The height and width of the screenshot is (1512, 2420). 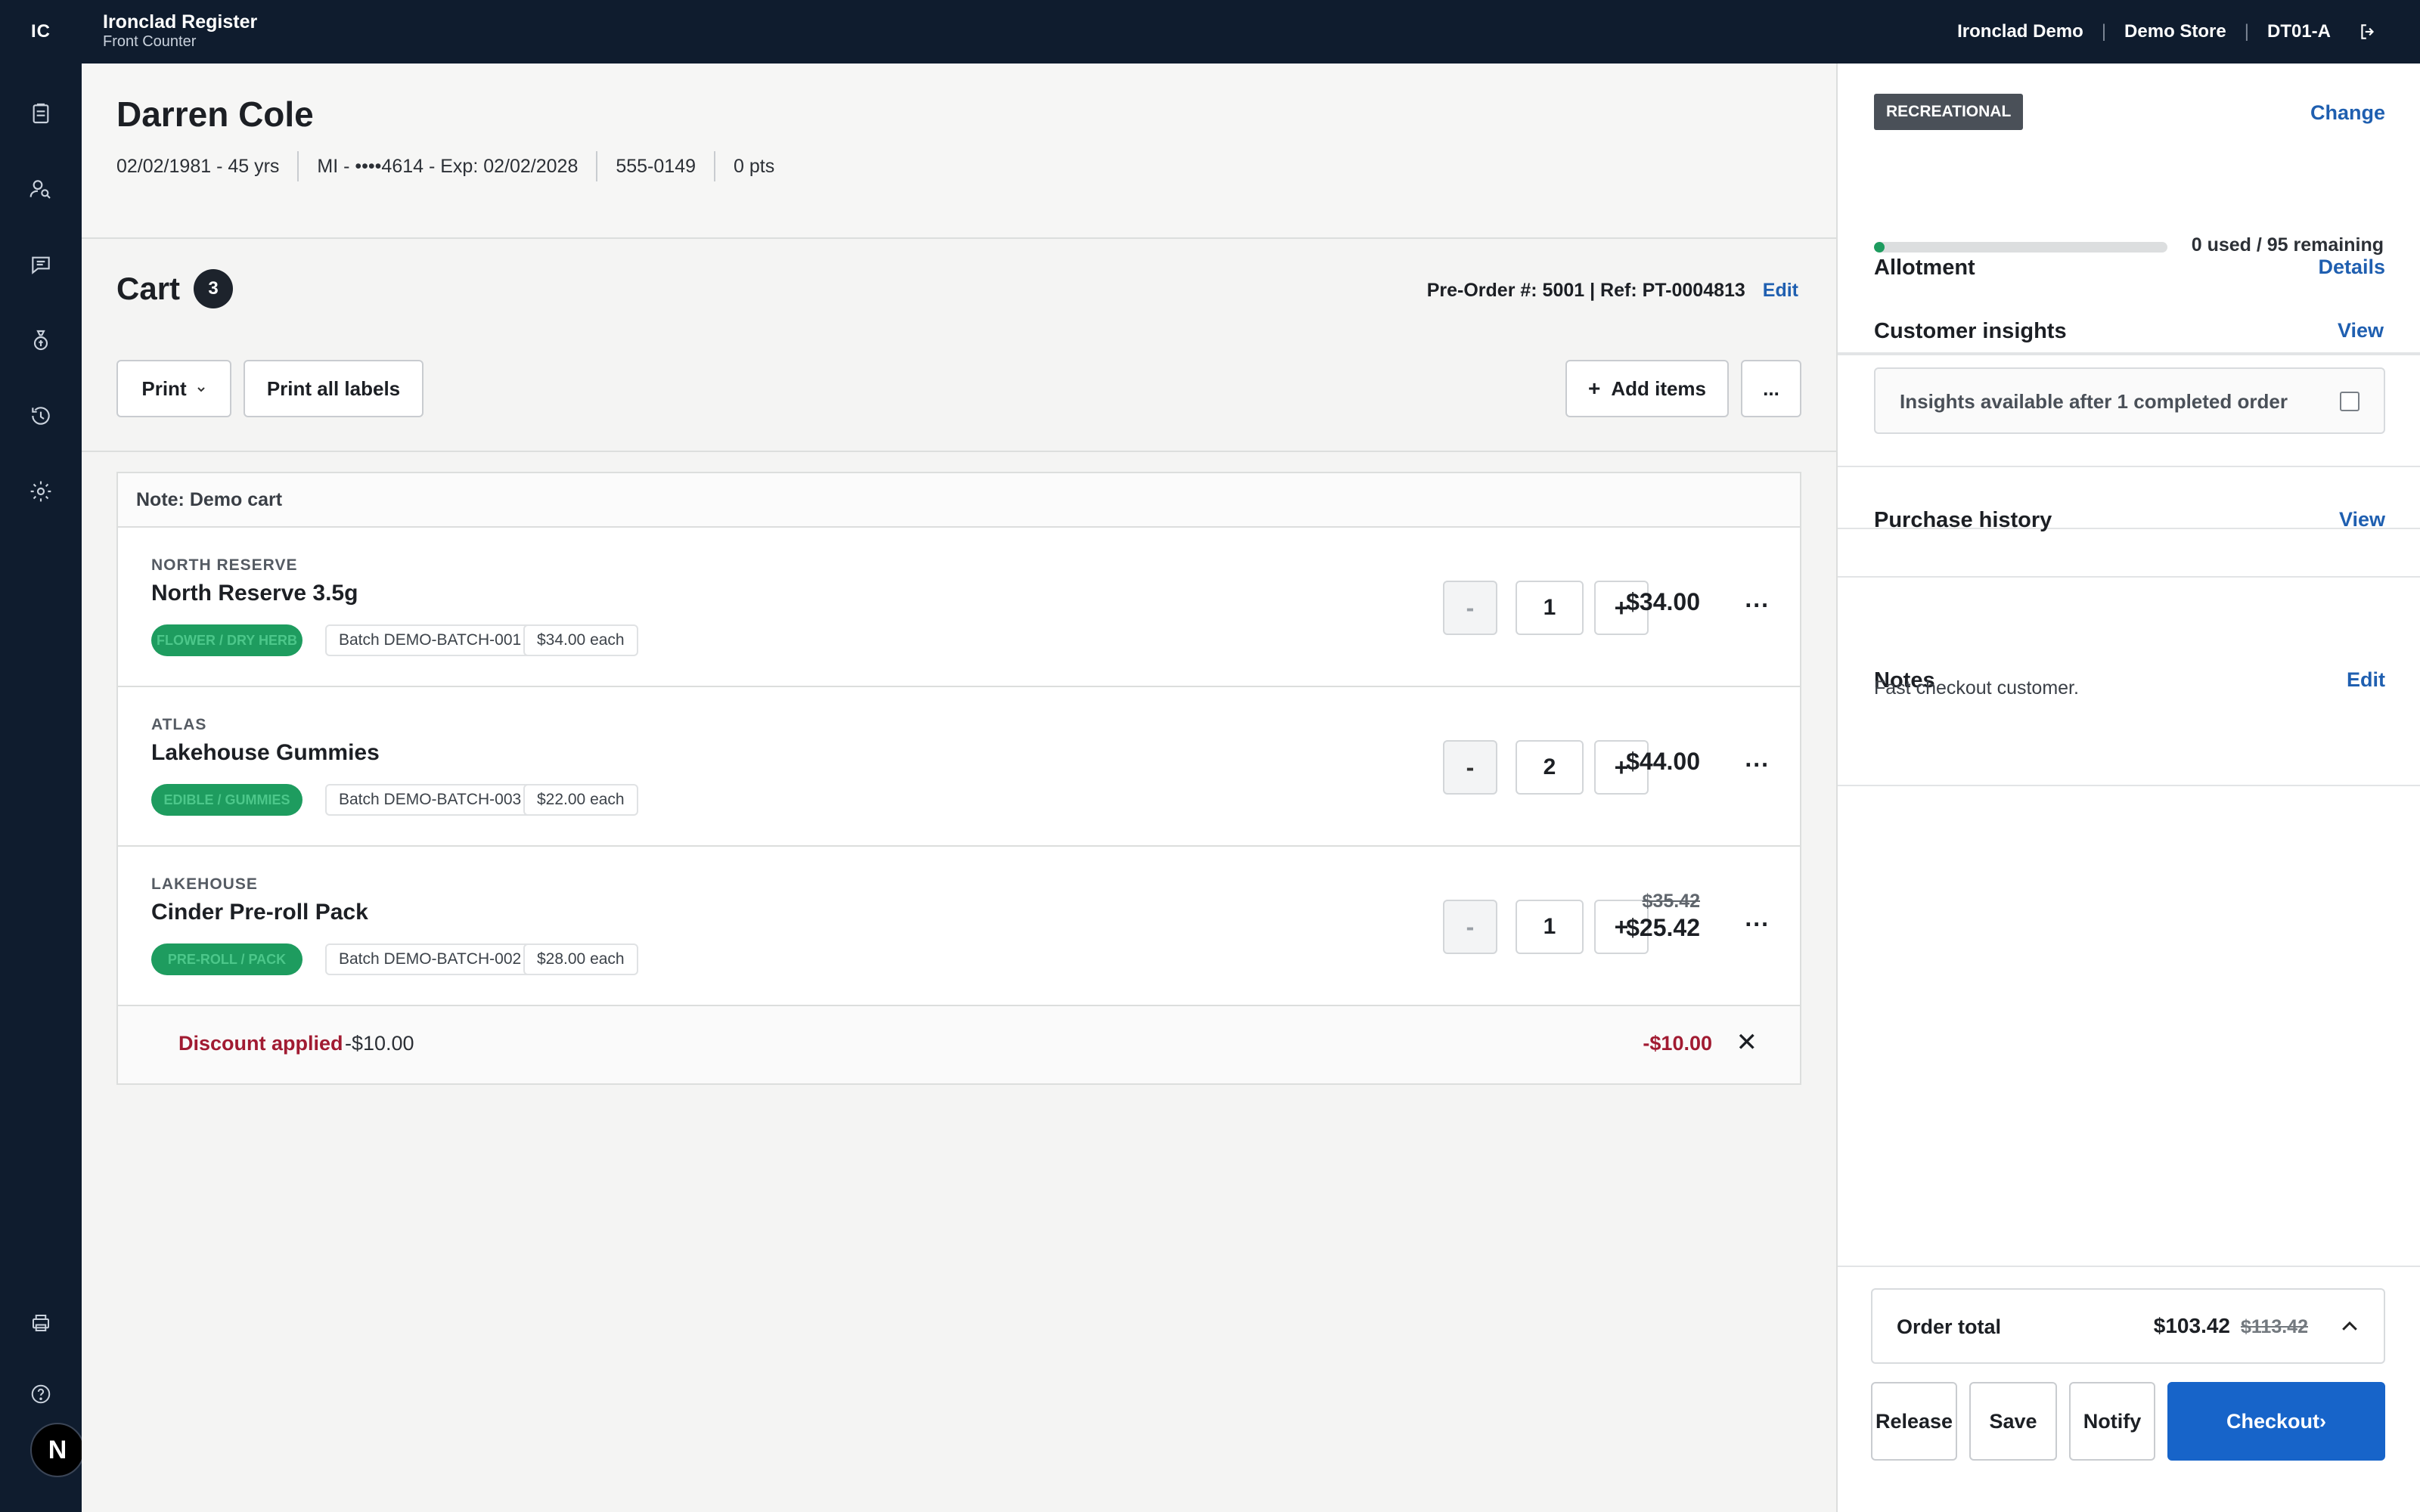 What do you see at coordinates (41, 264) in the screenshot?
I see `messages-icon` at bounding box center [41, 264].